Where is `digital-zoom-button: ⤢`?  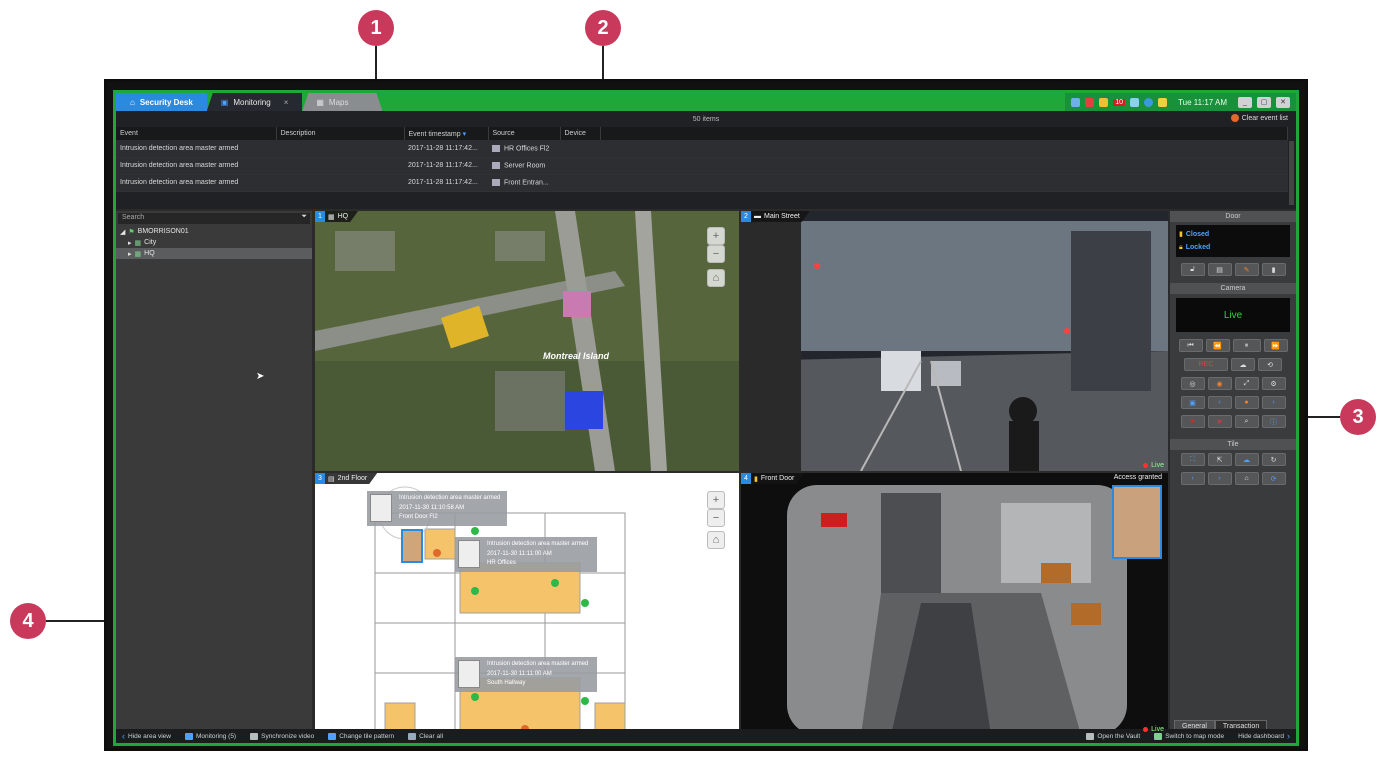 digital-zoom-button: ⤢ is located at coordinates (1246, 383).